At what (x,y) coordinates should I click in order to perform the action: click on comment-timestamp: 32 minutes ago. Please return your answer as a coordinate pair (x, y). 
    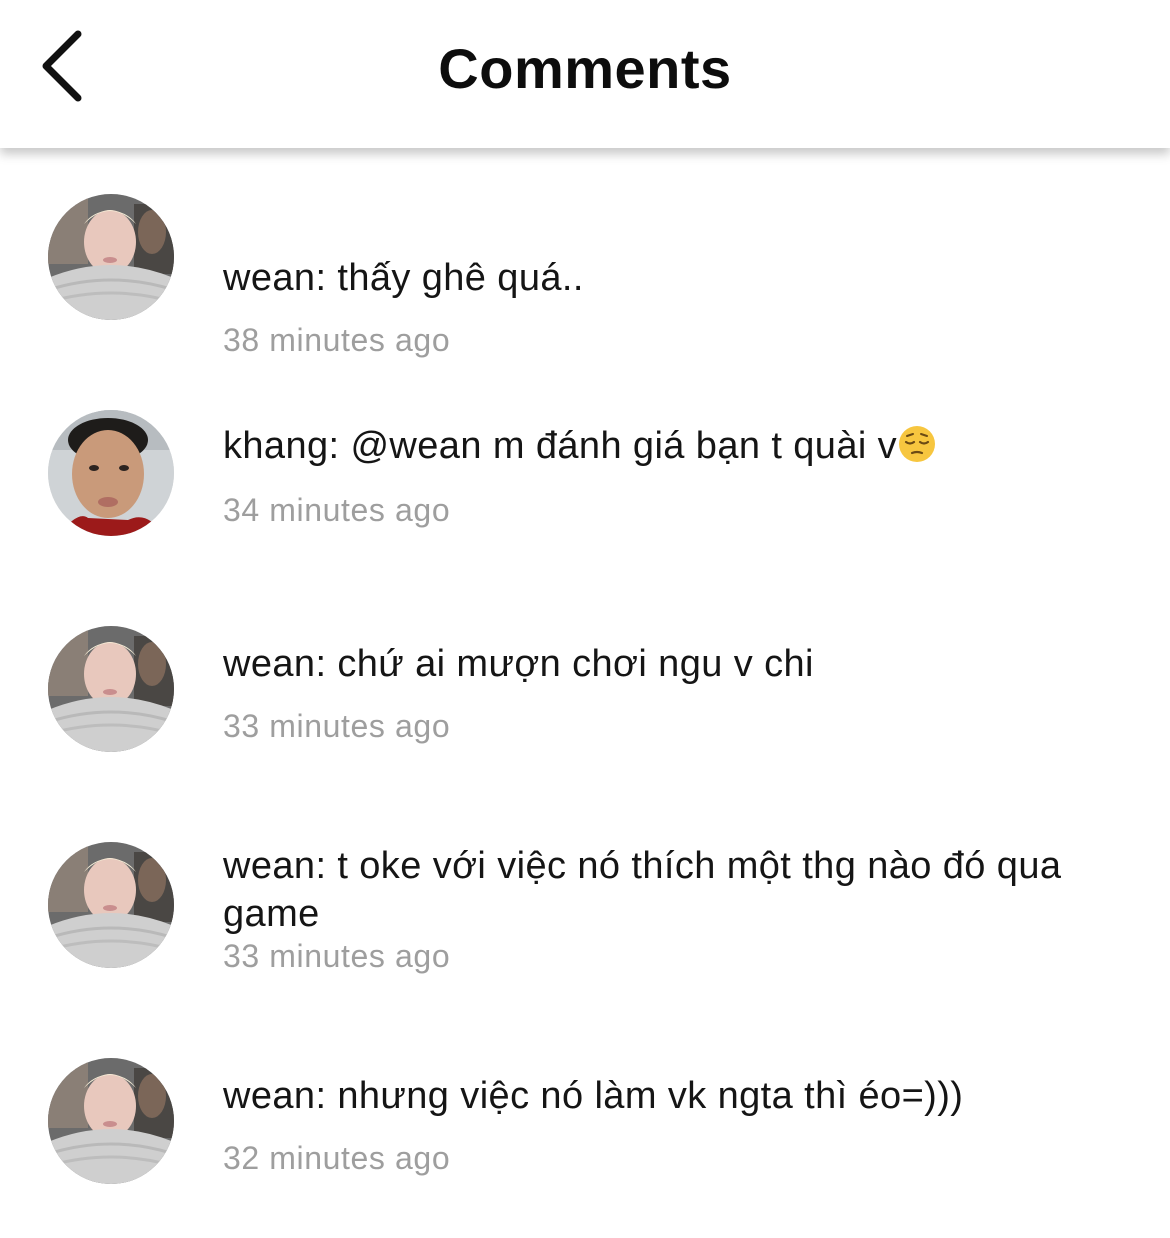
    Looking at the image, I should click on (337, 1158).